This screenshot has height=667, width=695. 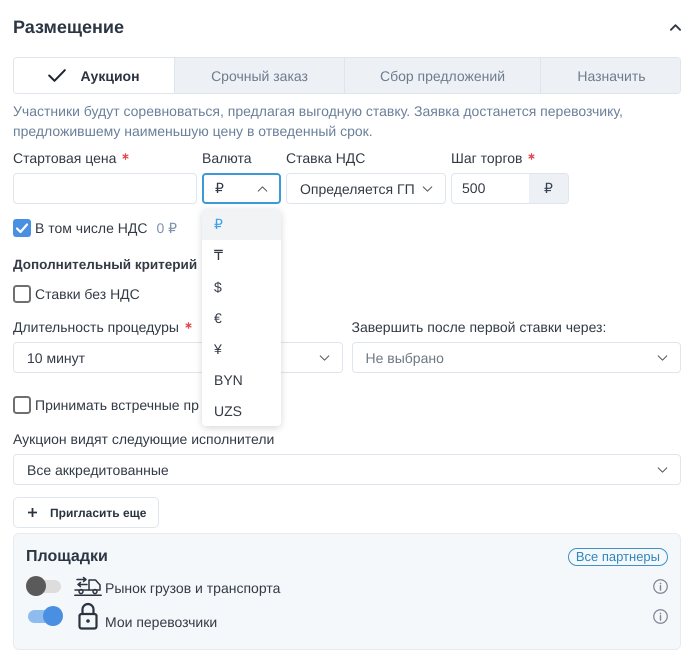 What do you see at coordinates (88, 616) in the screenshot?
I see `lock-icon` at bounding box center [88, 616].